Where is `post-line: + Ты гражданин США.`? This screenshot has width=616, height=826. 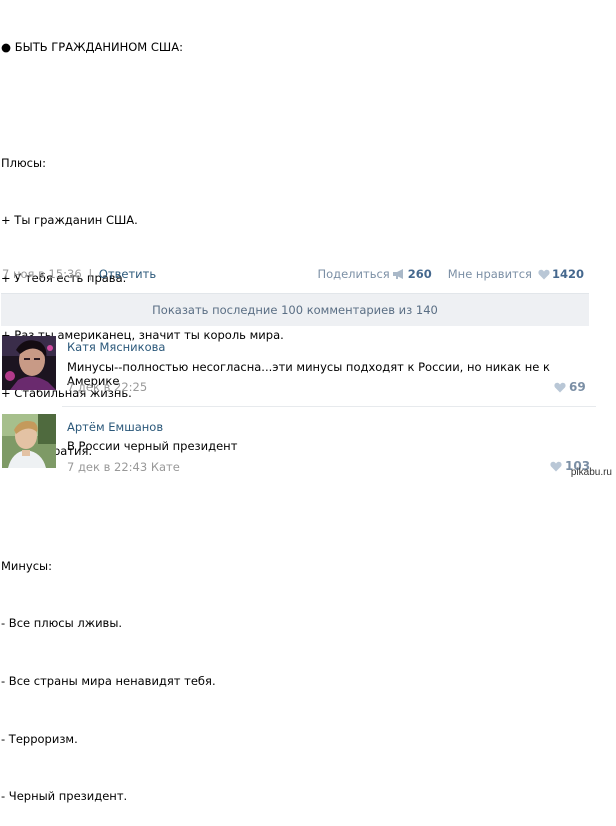 post-line: + Ты гражданин США. is located at coordinates (69, 220).